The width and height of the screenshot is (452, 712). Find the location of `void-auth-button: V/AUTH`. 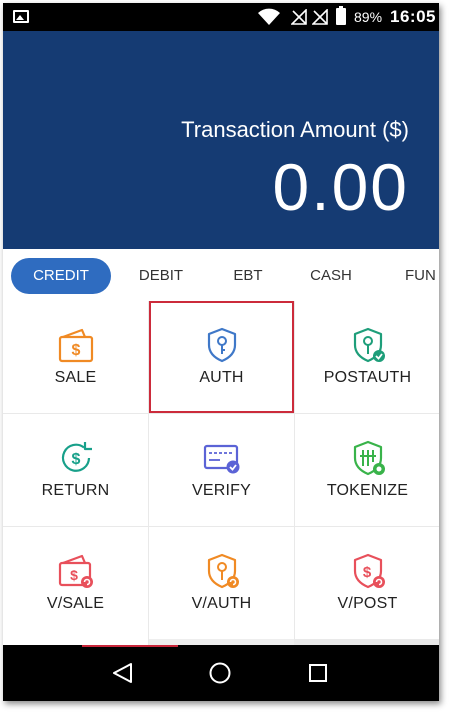

void-auth-button: V/AUTH is located at coordinates (221, 583).